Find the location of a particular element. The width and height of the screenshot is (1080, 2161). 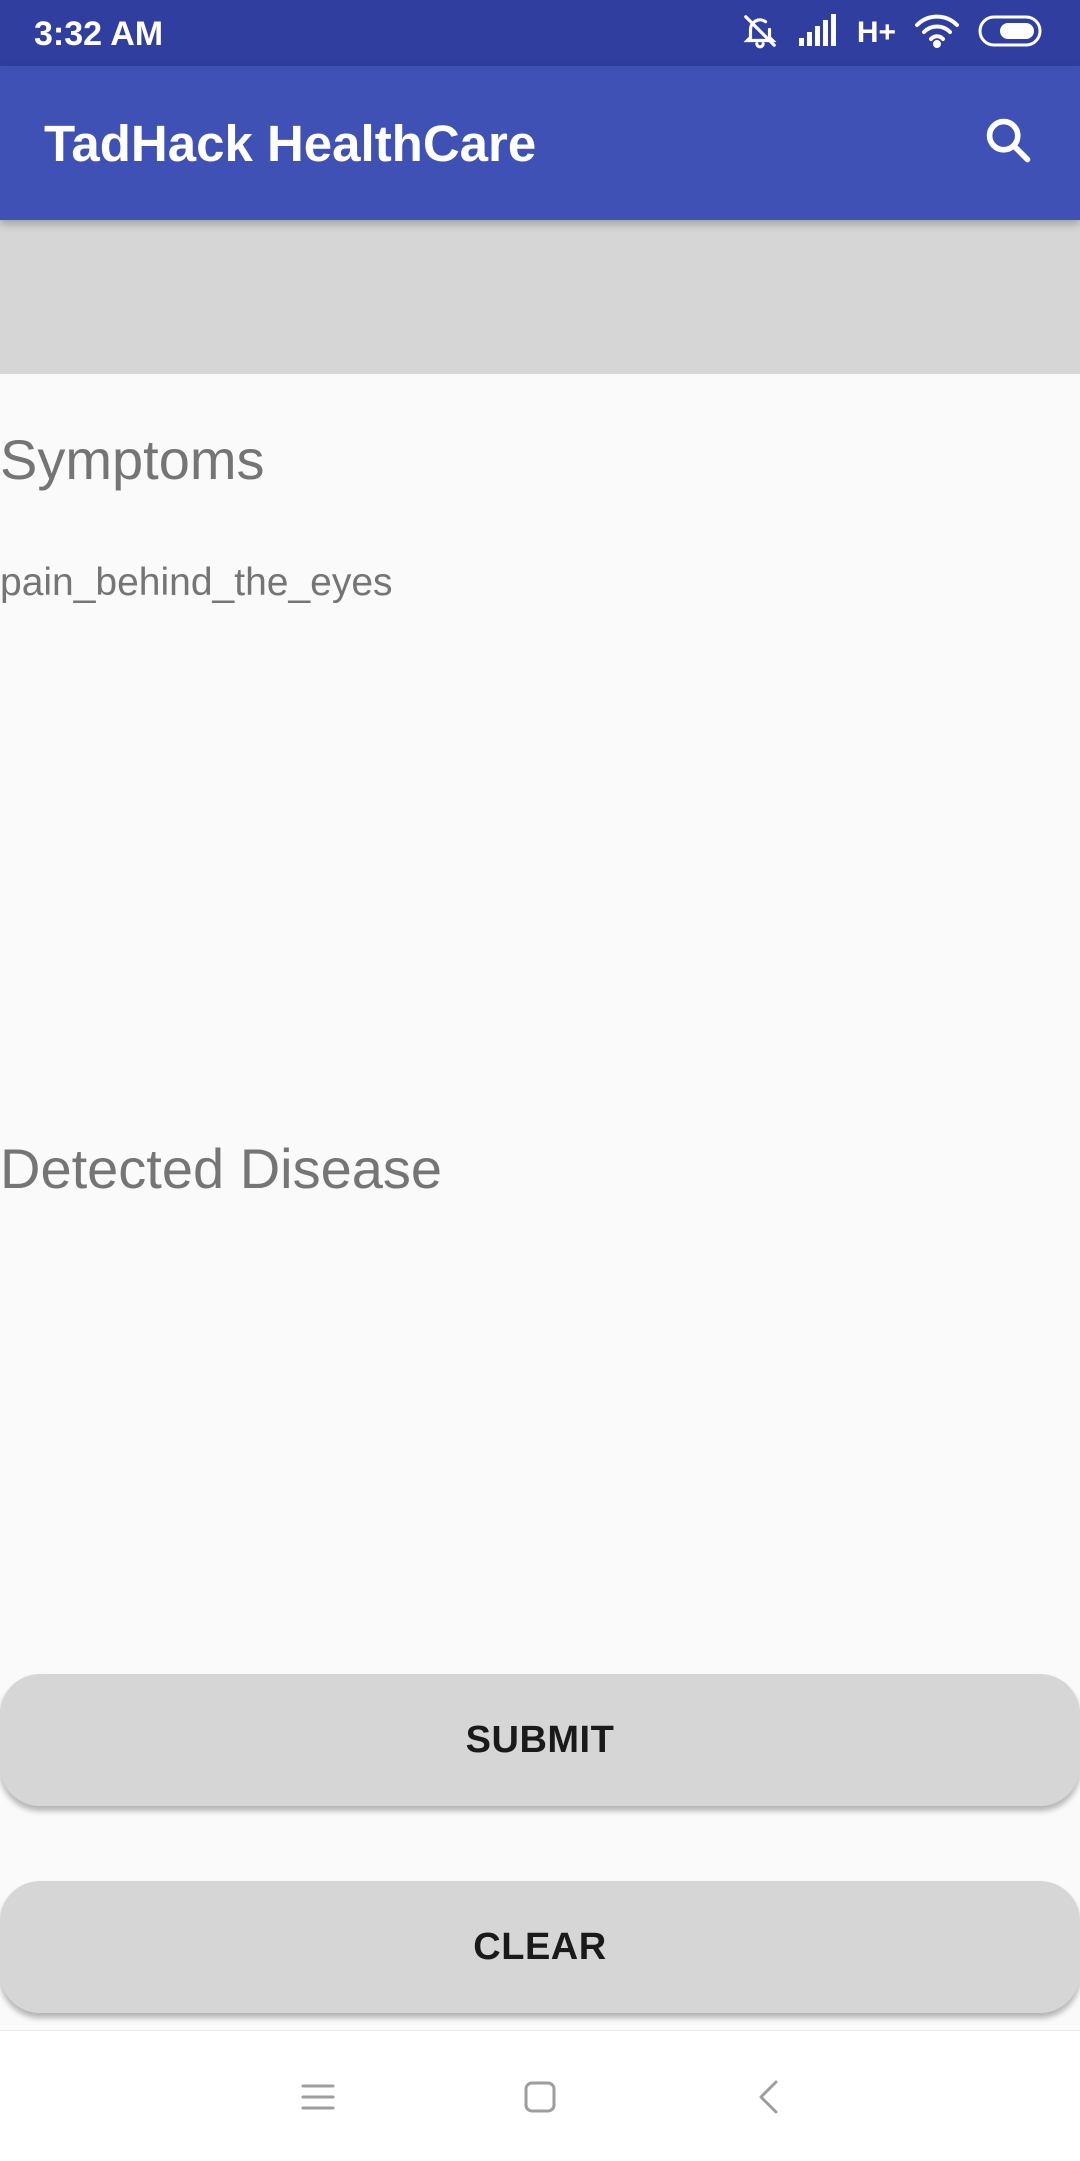

back-button is located at coordinates (768, 2099).